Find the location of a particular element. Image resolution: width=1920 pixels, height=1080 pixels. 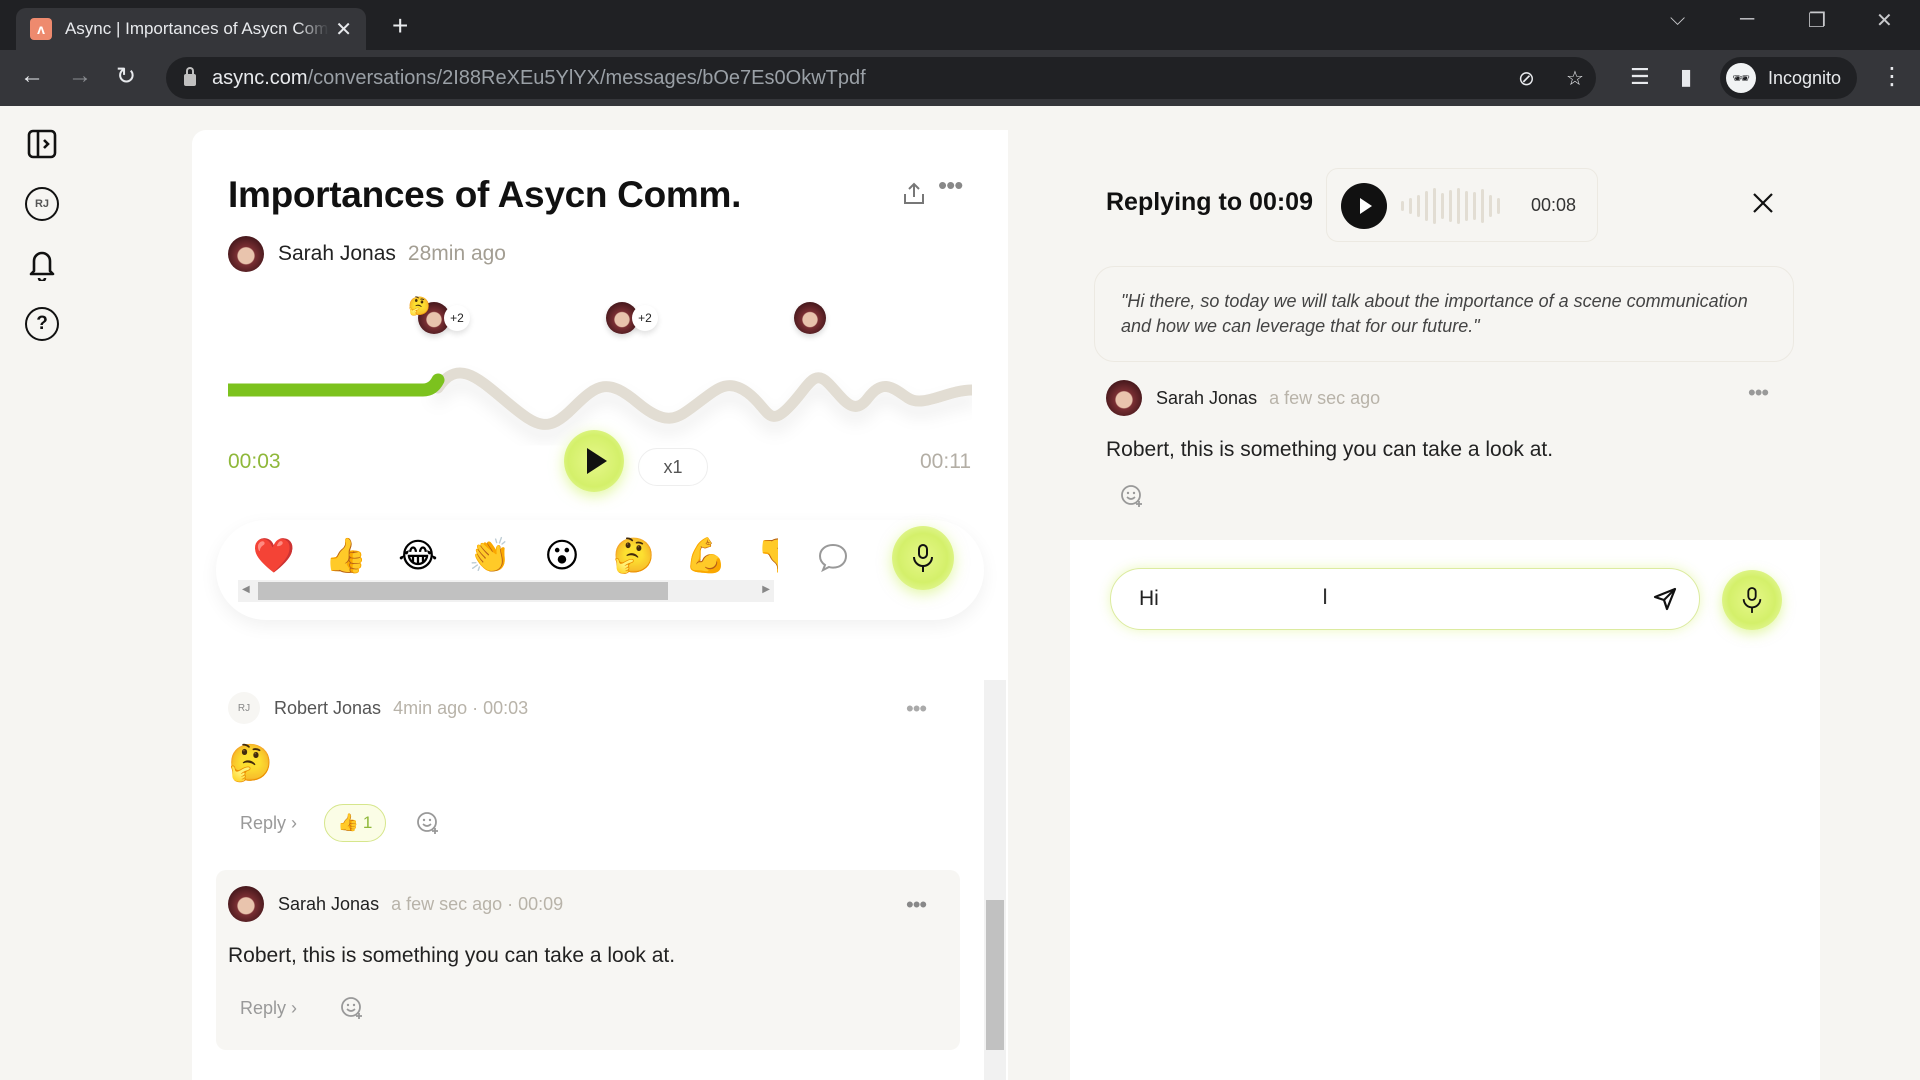

record-reply-button is located at coordinates (1752, 600).